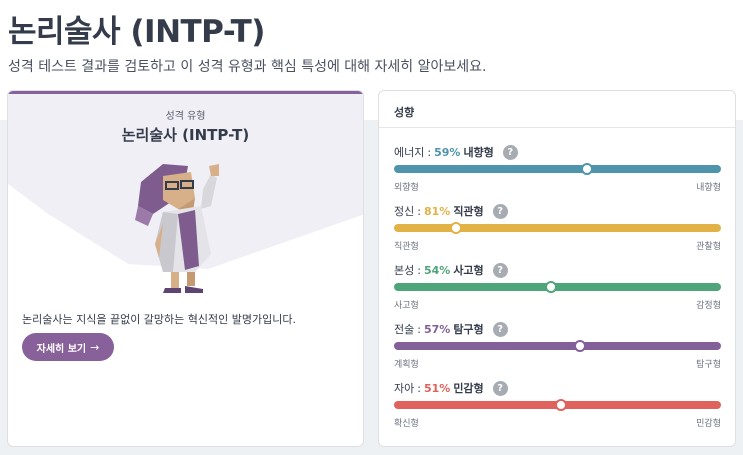  Describe the element at coordinates (437, 388) in the screenshot. I see `trait-percent: 51%` at that location.